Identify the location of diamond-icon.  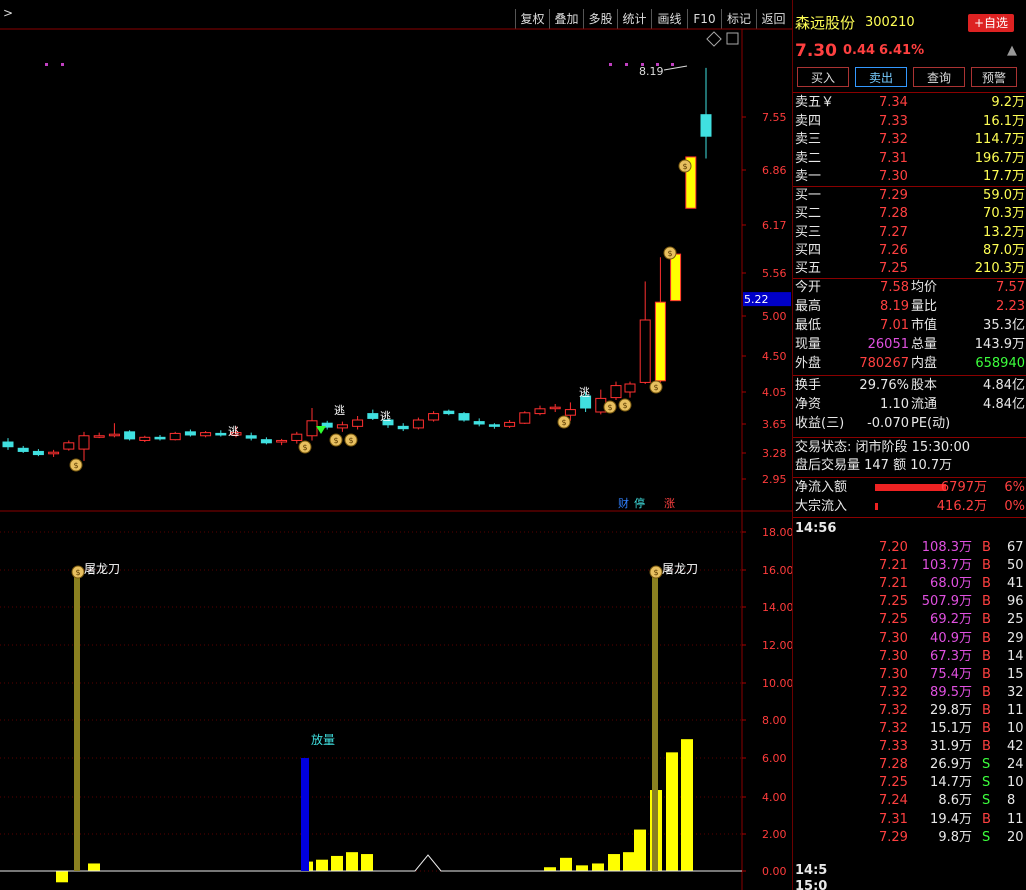
(714, 39).